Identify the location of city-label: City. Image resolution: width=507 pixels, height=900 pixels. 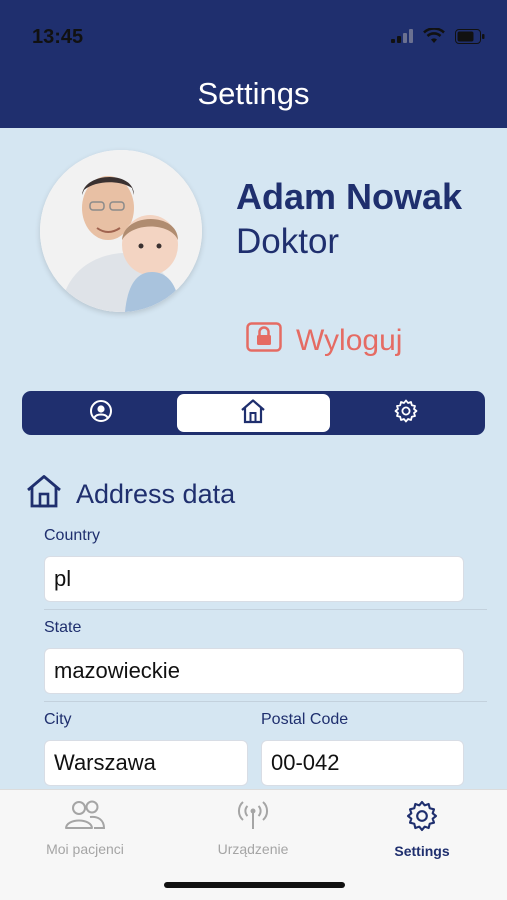
(58, 719).